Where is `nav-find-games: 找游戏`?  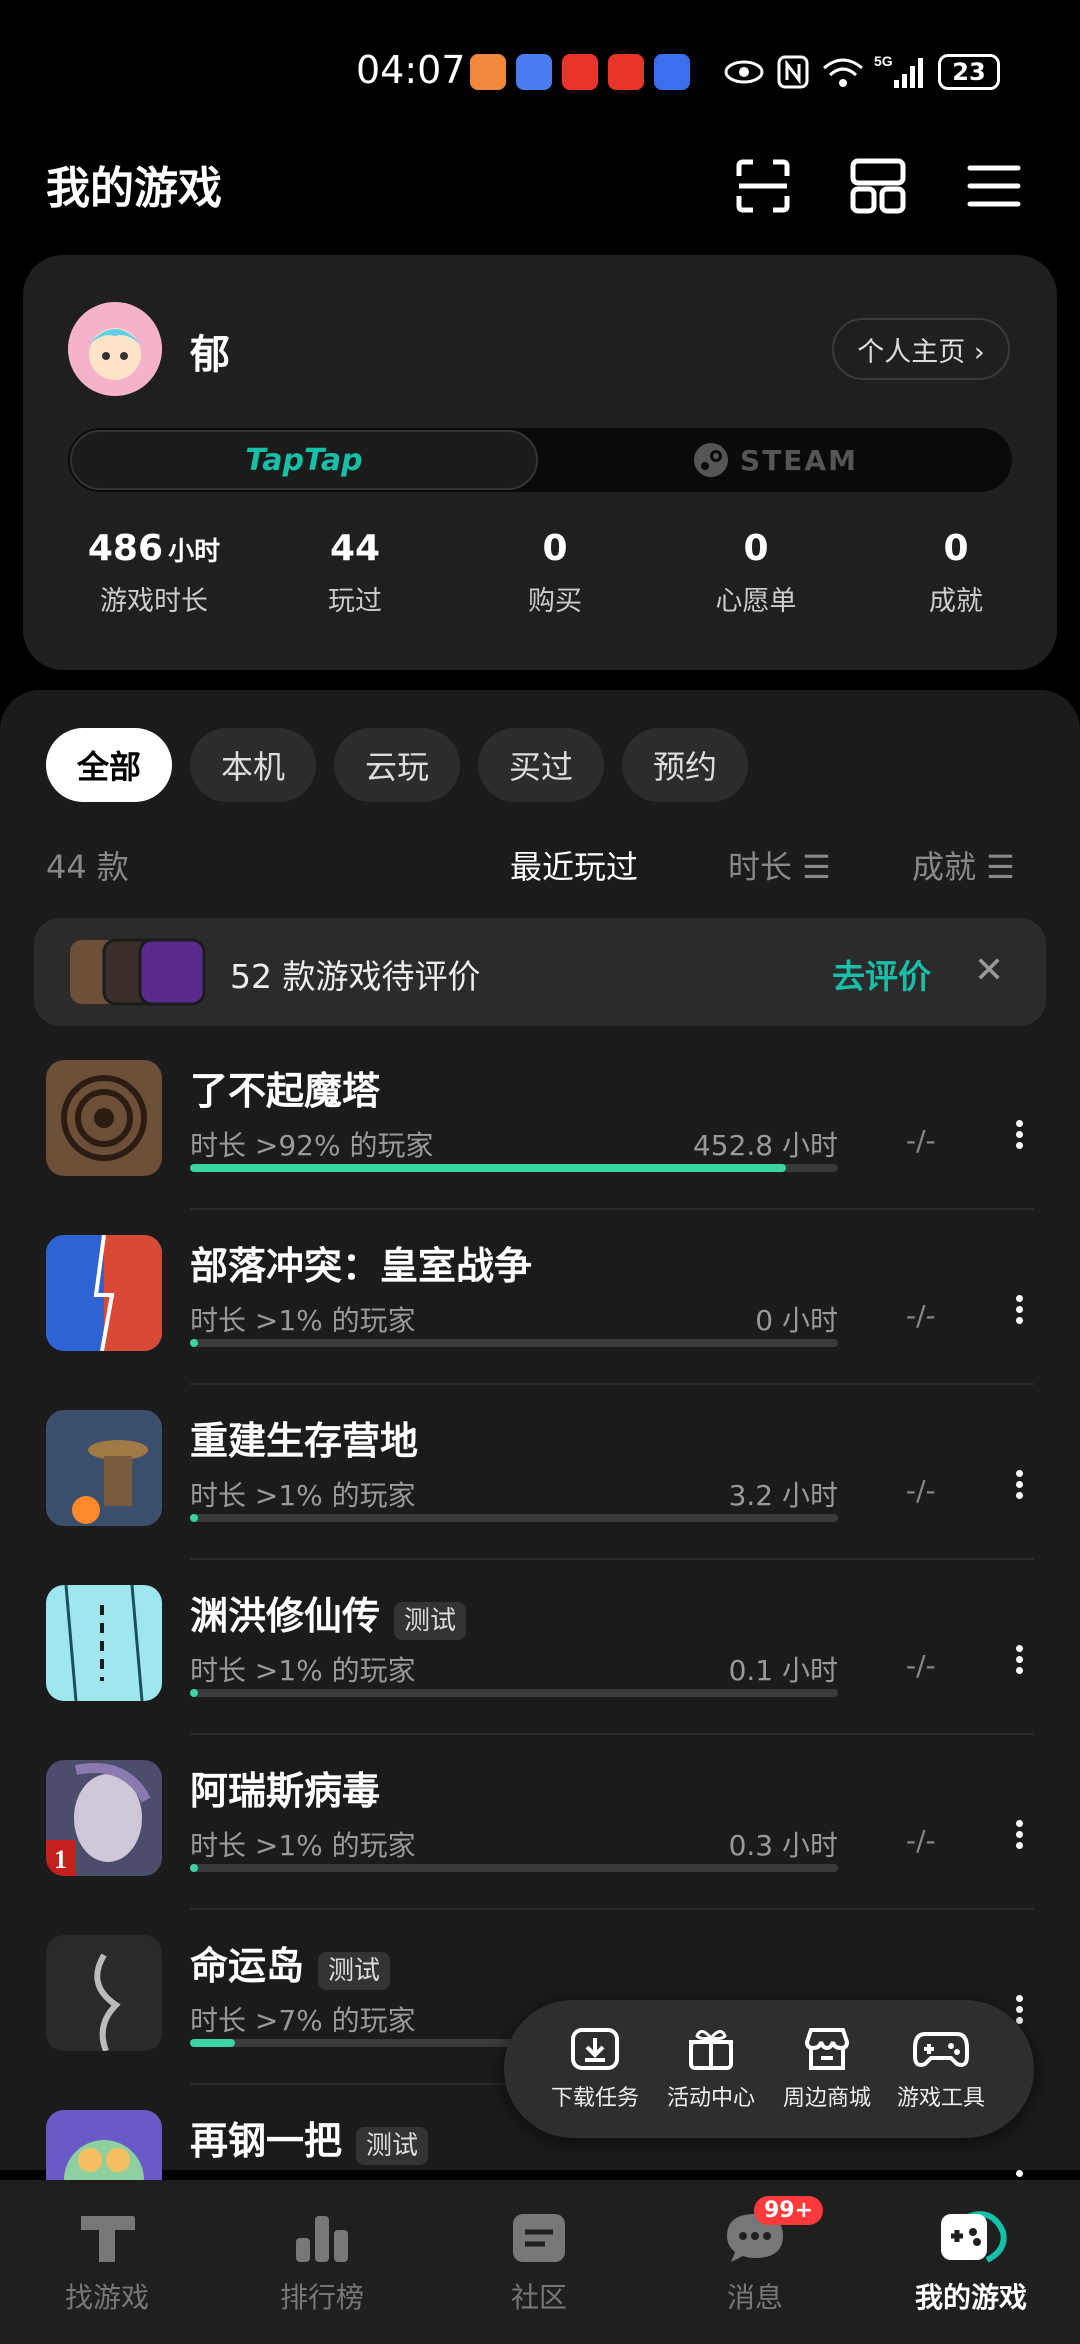 nav-find-games: 找游戏 is located at coordinates (107, 2263).